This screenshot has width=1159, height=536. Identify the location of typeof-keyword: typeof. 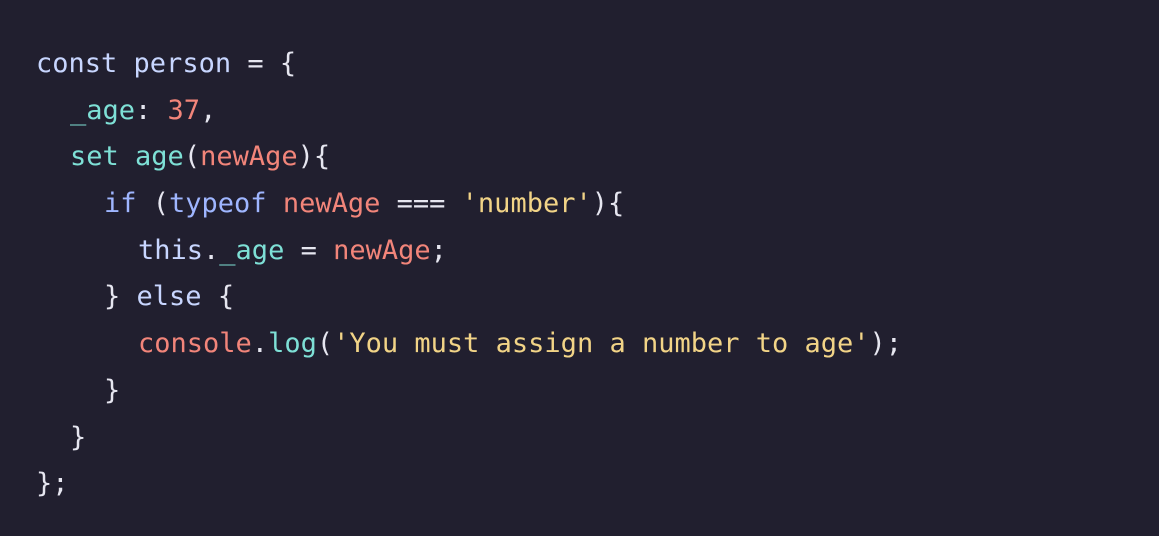
(218, 204).